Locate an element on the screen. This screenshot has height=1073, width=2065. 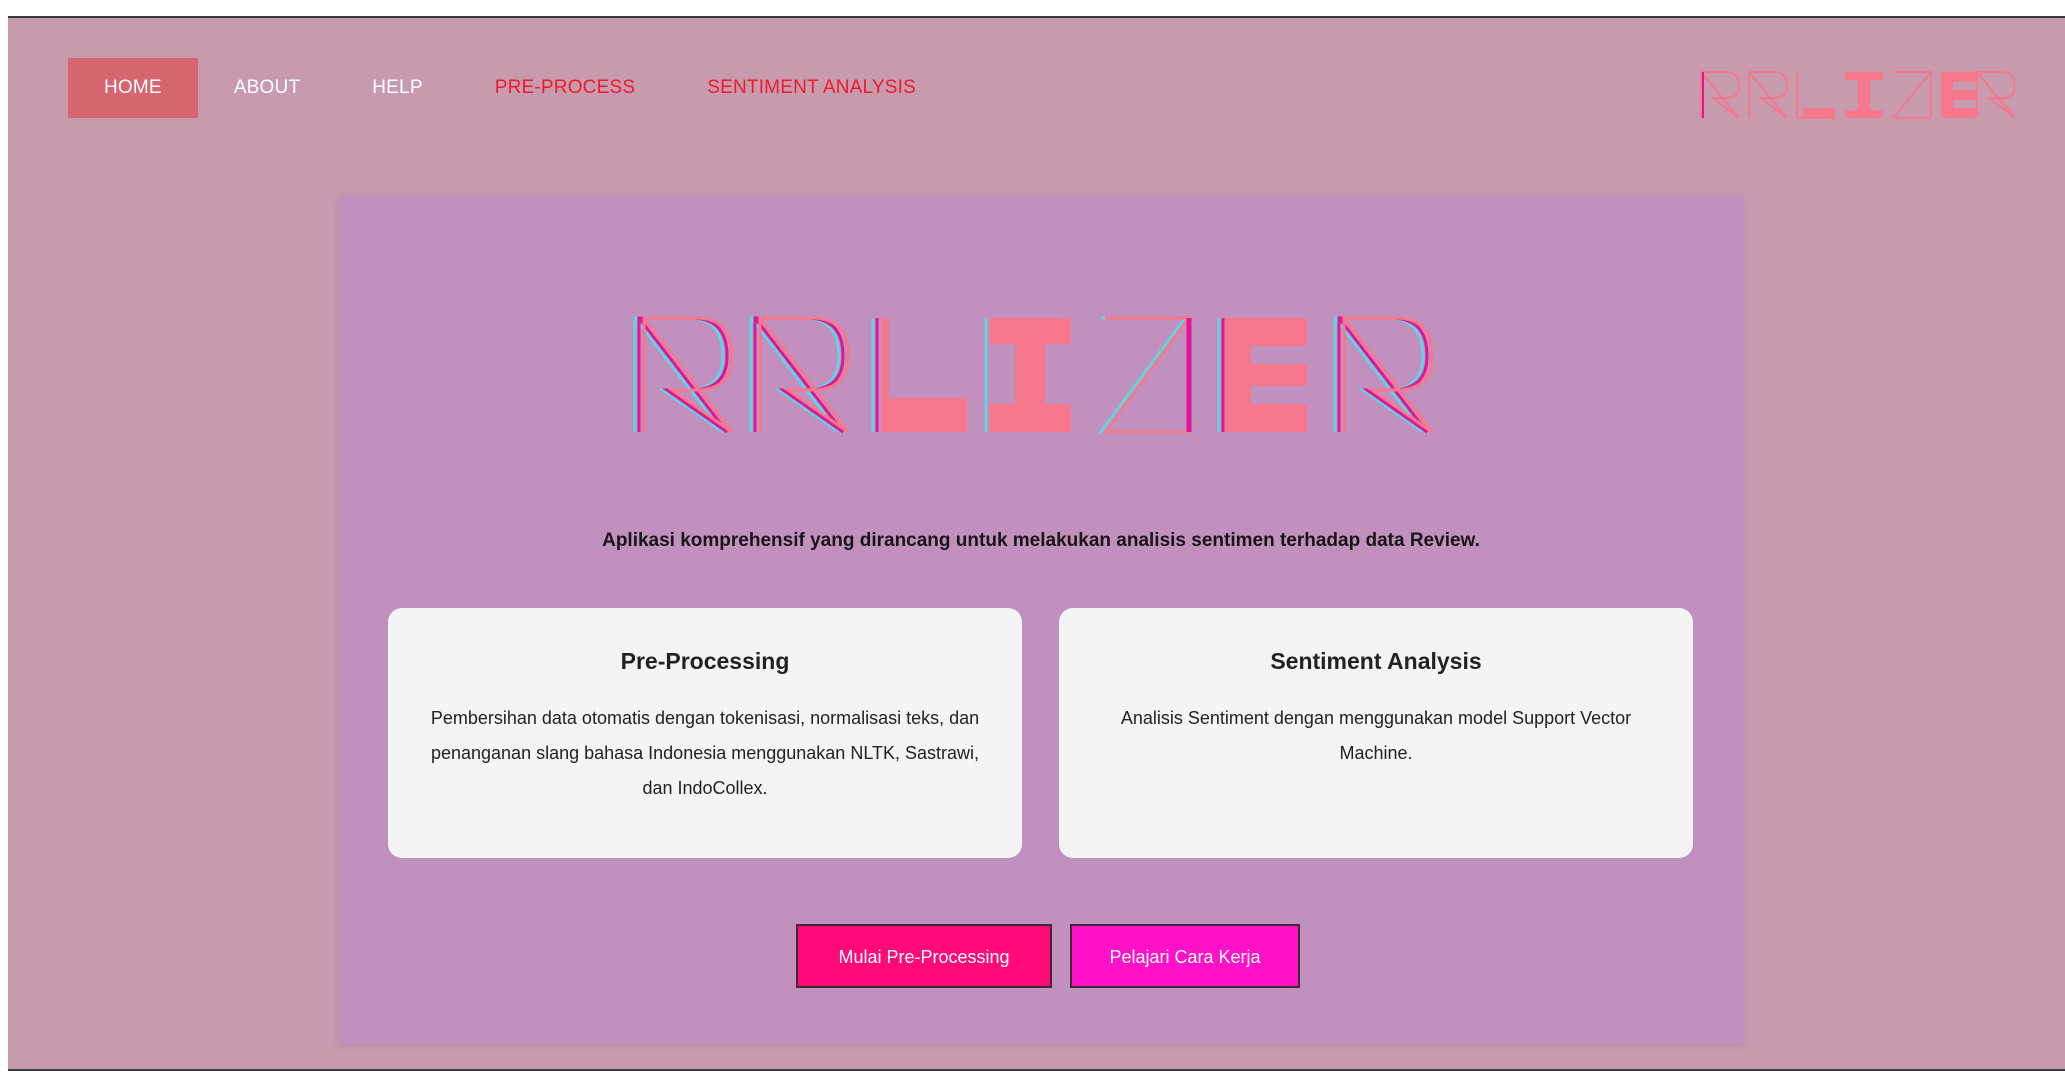
nav-item-sentiment-analysis: SENTIMENT ANALYSIS is located at coordinates (811, 88).